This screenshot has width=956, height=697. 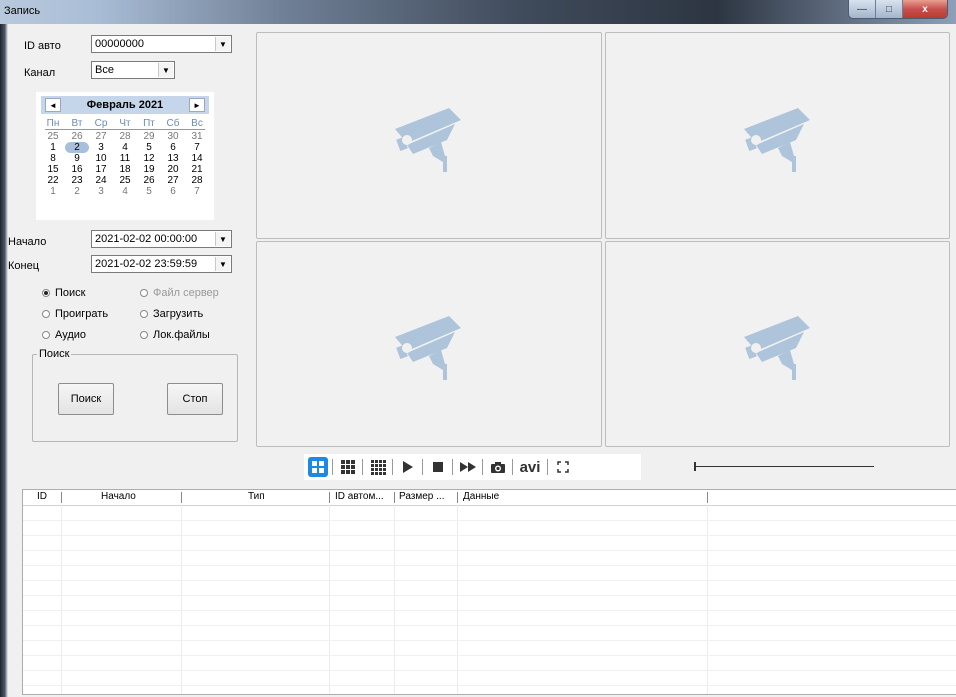 What do you see at coordinates (53, 105) in the screenshot?
I see `calendar-prev-button: ◄` at bounding box center [53, 105].